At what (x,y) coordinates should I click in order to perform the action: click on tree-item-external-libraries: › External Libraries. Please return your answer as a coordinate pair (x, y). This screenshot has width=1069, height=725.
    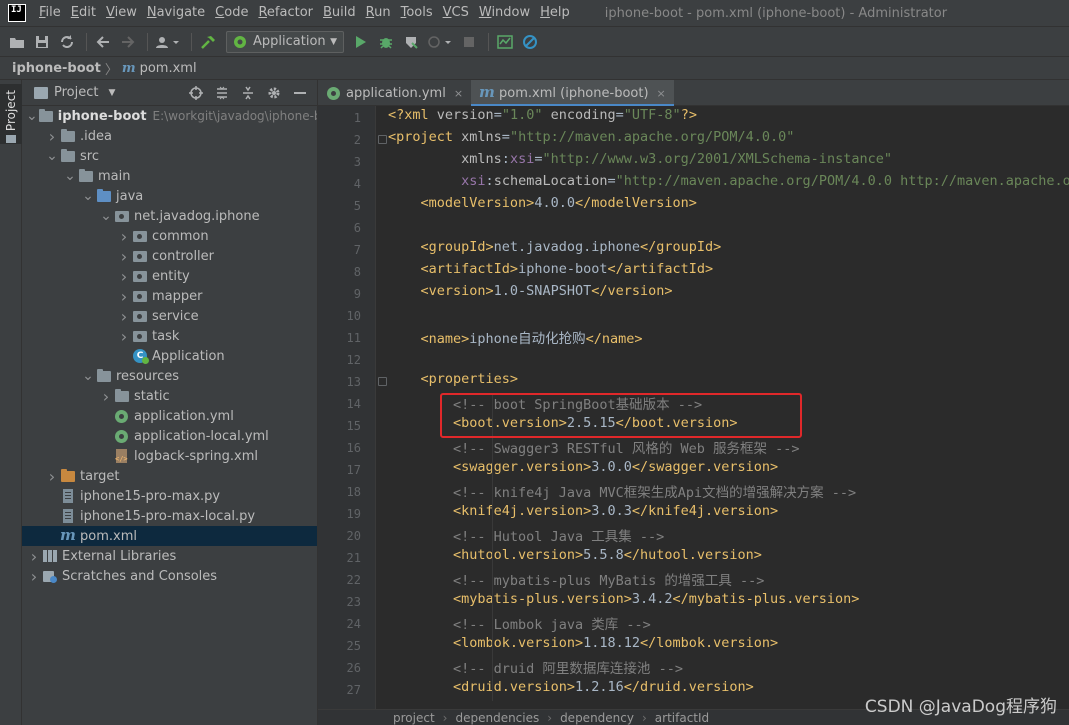
    Looking at the image, I should click on (169, 556).